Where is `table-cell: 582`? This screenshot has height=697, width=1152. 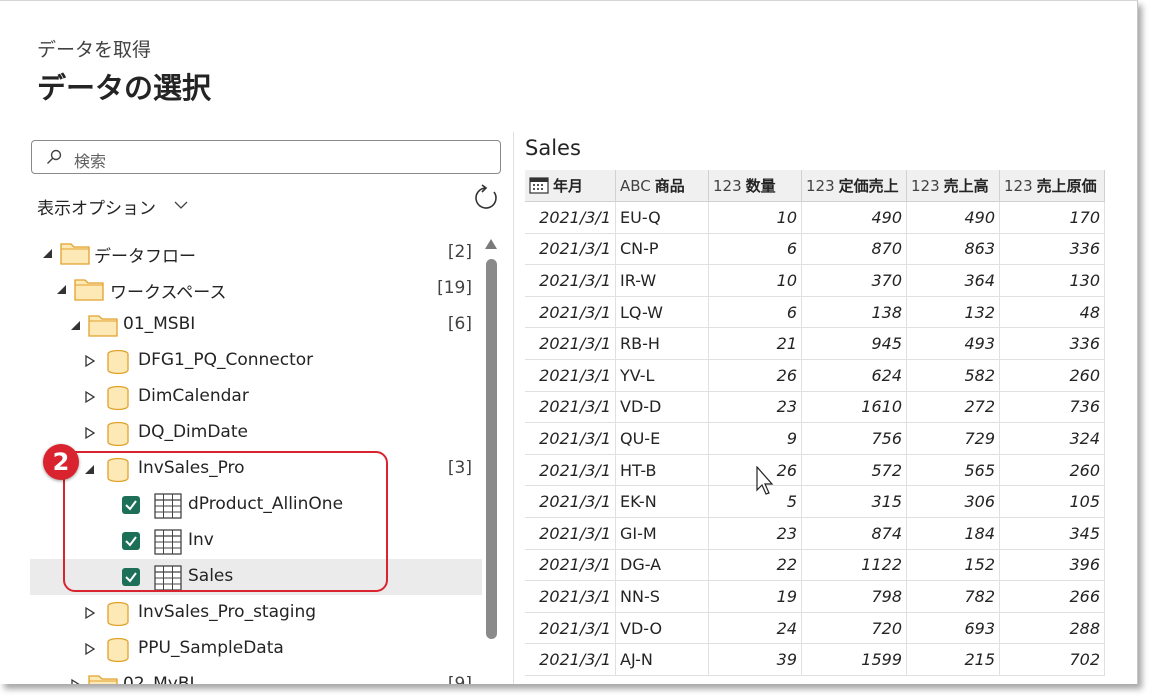
table-cell: 582 is located at coordinates (953, 375).